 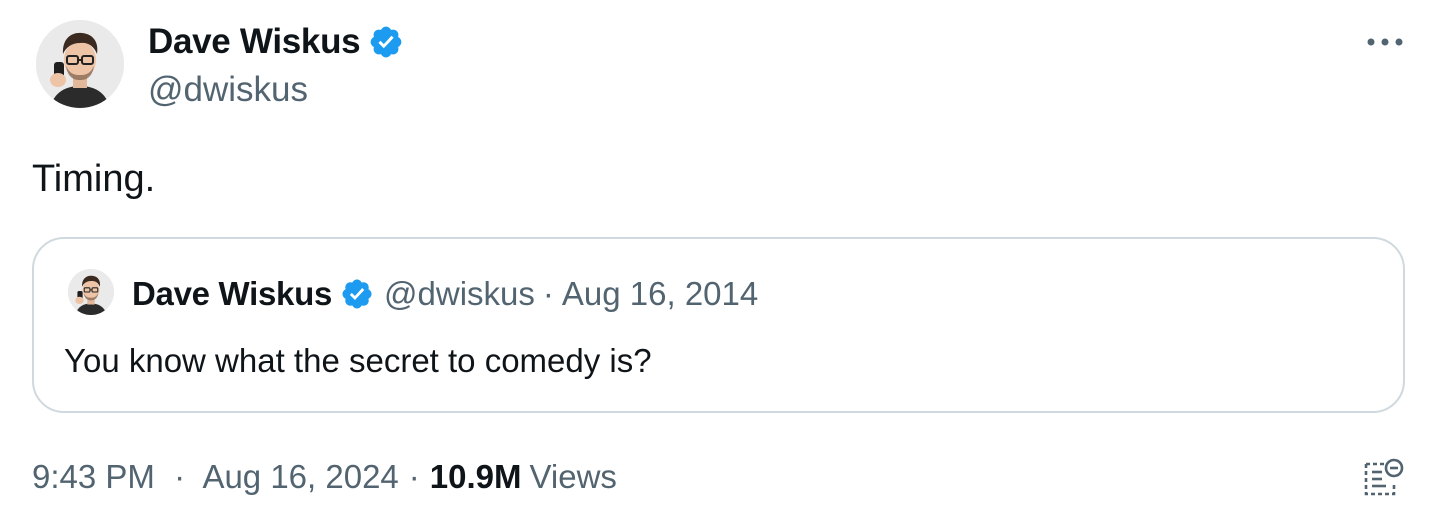 What do you see at coordinates (358, 360) in the screenshot?
I see `quoted-tweet-text: You know what the secret to comedy is?` at bounding box center [358, 360].